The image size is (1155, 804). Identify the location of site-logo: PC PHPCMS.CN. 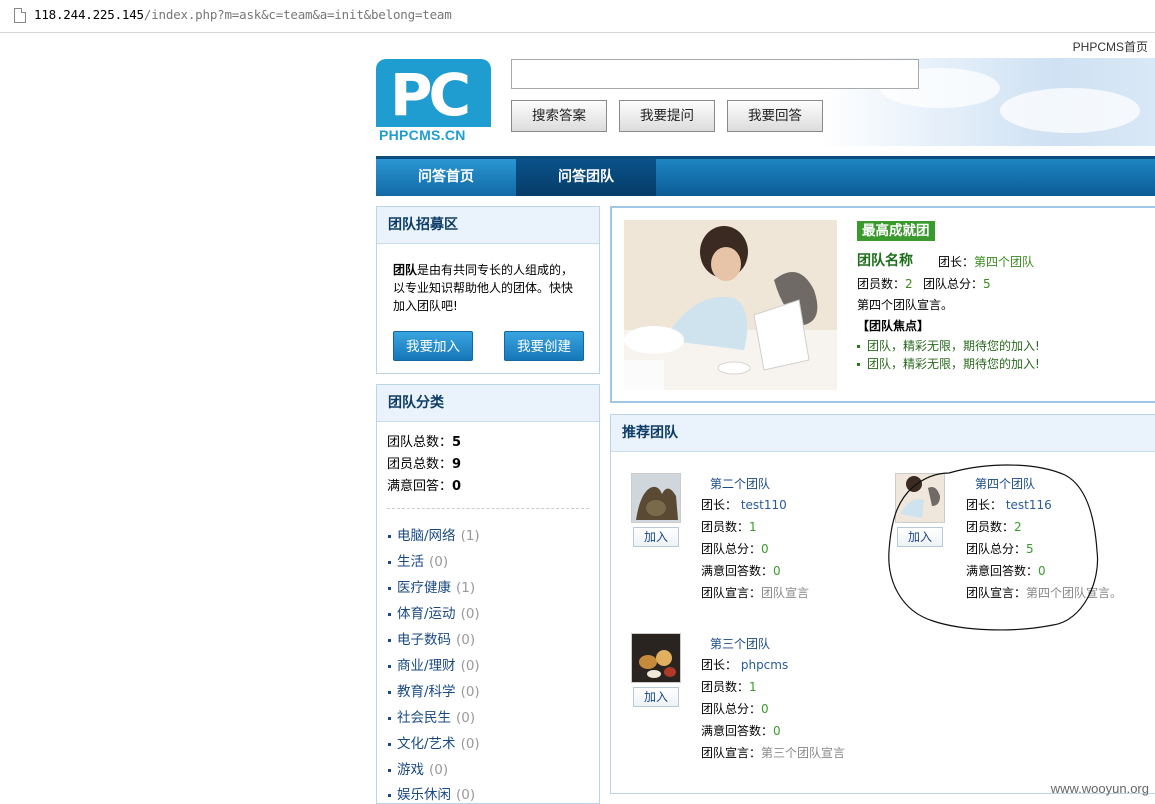
(433, 102).